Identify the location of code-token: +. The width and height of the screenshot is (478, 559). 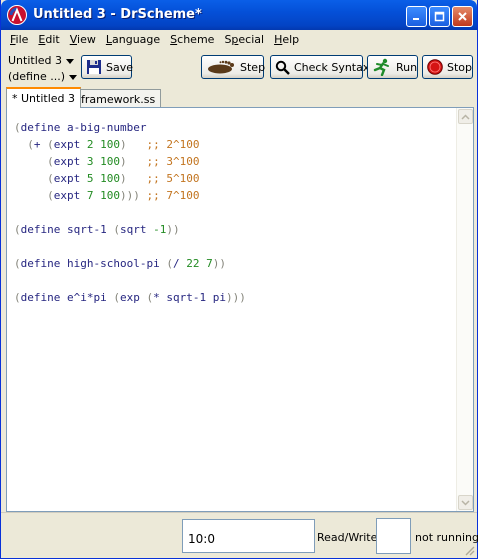
(40, 144).